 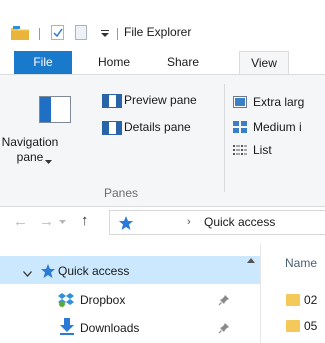 What do you see at coordinates (114, 62) in the screenshot?
I see `tab-home: Home` at bounding box center [114, 62].